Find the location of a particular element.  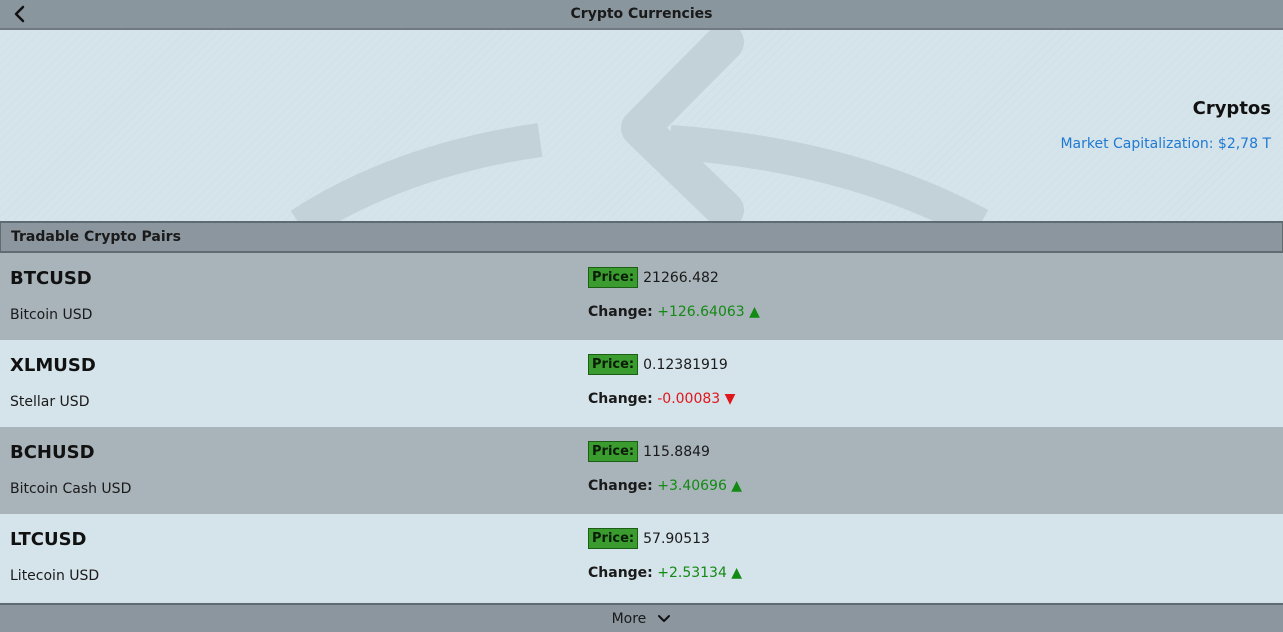

price-value: 21266.482 is located at coordinates (681, 277).